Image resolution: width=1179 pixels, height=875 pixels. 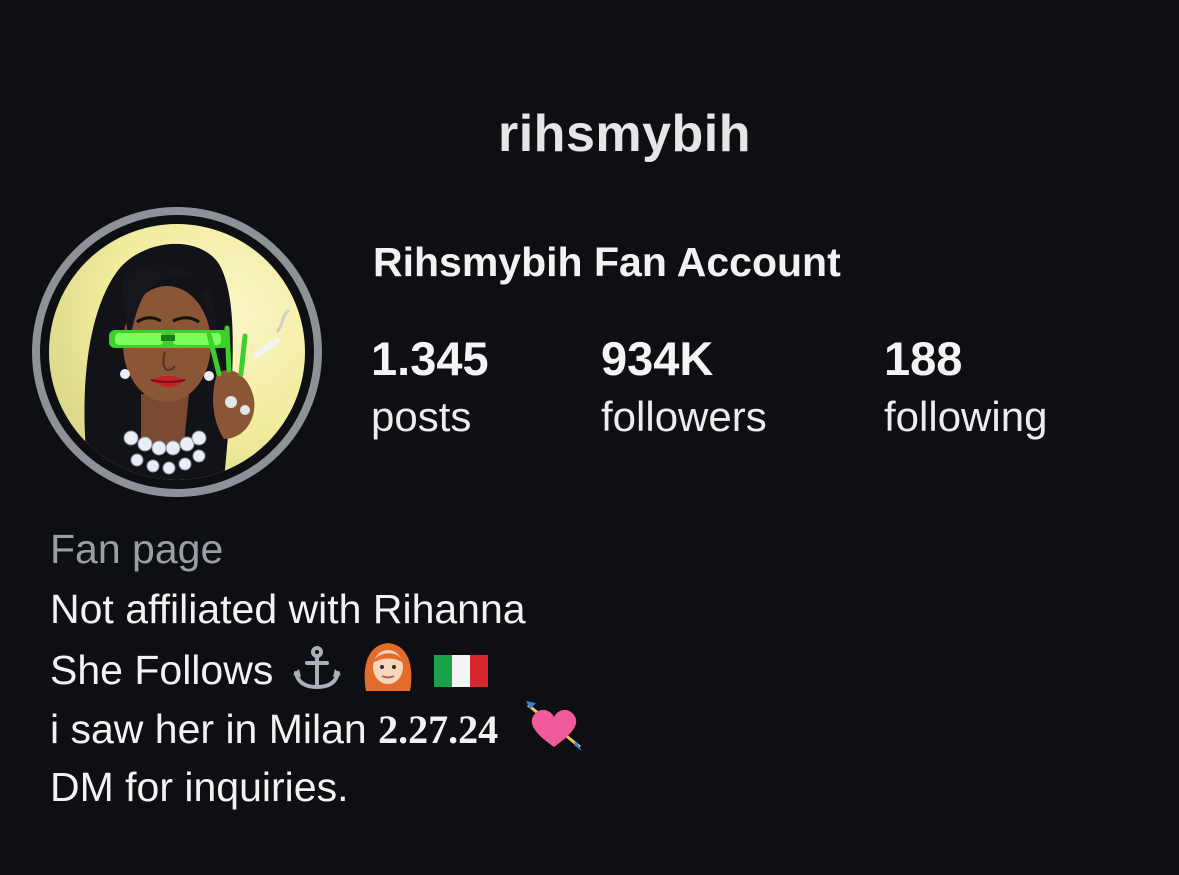 I want to click on following-stat: 188 following, so click(x=965, y=389).